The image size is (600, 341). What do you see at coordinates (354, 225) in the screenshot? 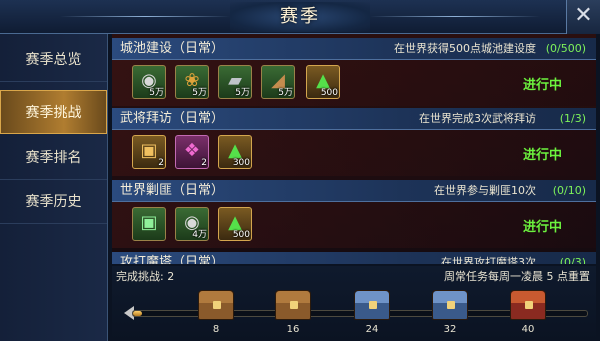
I see `task-rewards-row: ▣ ◉ 4万 ▲ 500 进行中` at bounding box center [354, 225].